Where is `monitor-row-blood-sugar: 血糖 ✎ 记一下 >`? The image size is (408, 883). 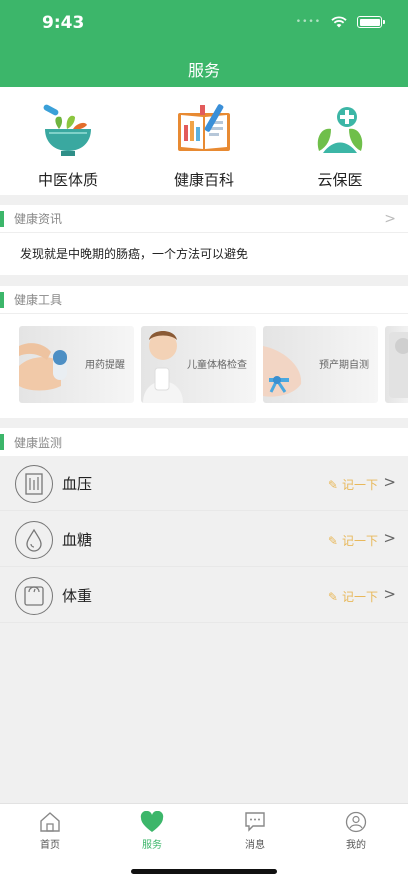 monitor-row-blood-sugar: 血糖 ✎ 记一下 > is located at coordinates (204, 540).